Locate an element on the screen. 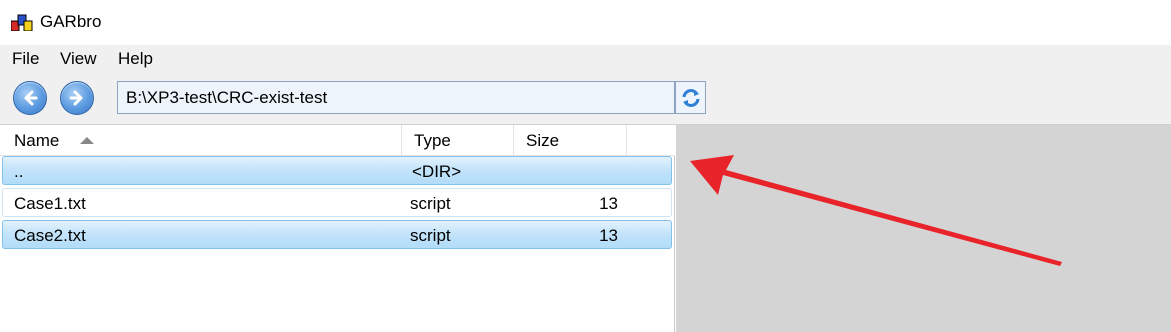 The height and width of the screenshot is (332, 1171). cell-type: <DIR> is located at coordinates (437, 171).